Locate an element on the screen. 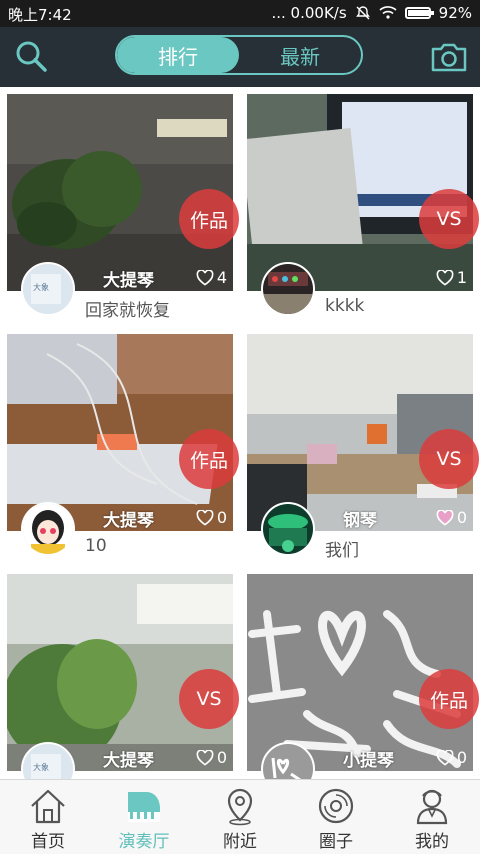 This screenshot has width=480, height=854. user-icon is located at coordinates (432, 807).